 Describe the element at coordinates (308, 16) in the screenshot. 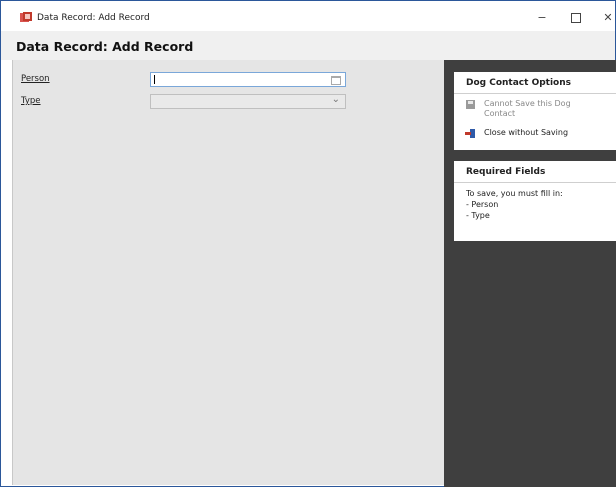

I see `title-bar: Data Record: Add Record − ✕` at that location.